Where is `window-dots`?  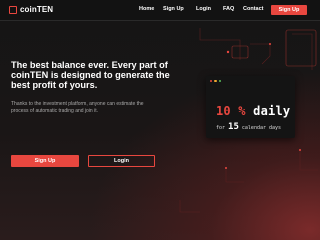 window-dots is located at coordinates (216, 81).